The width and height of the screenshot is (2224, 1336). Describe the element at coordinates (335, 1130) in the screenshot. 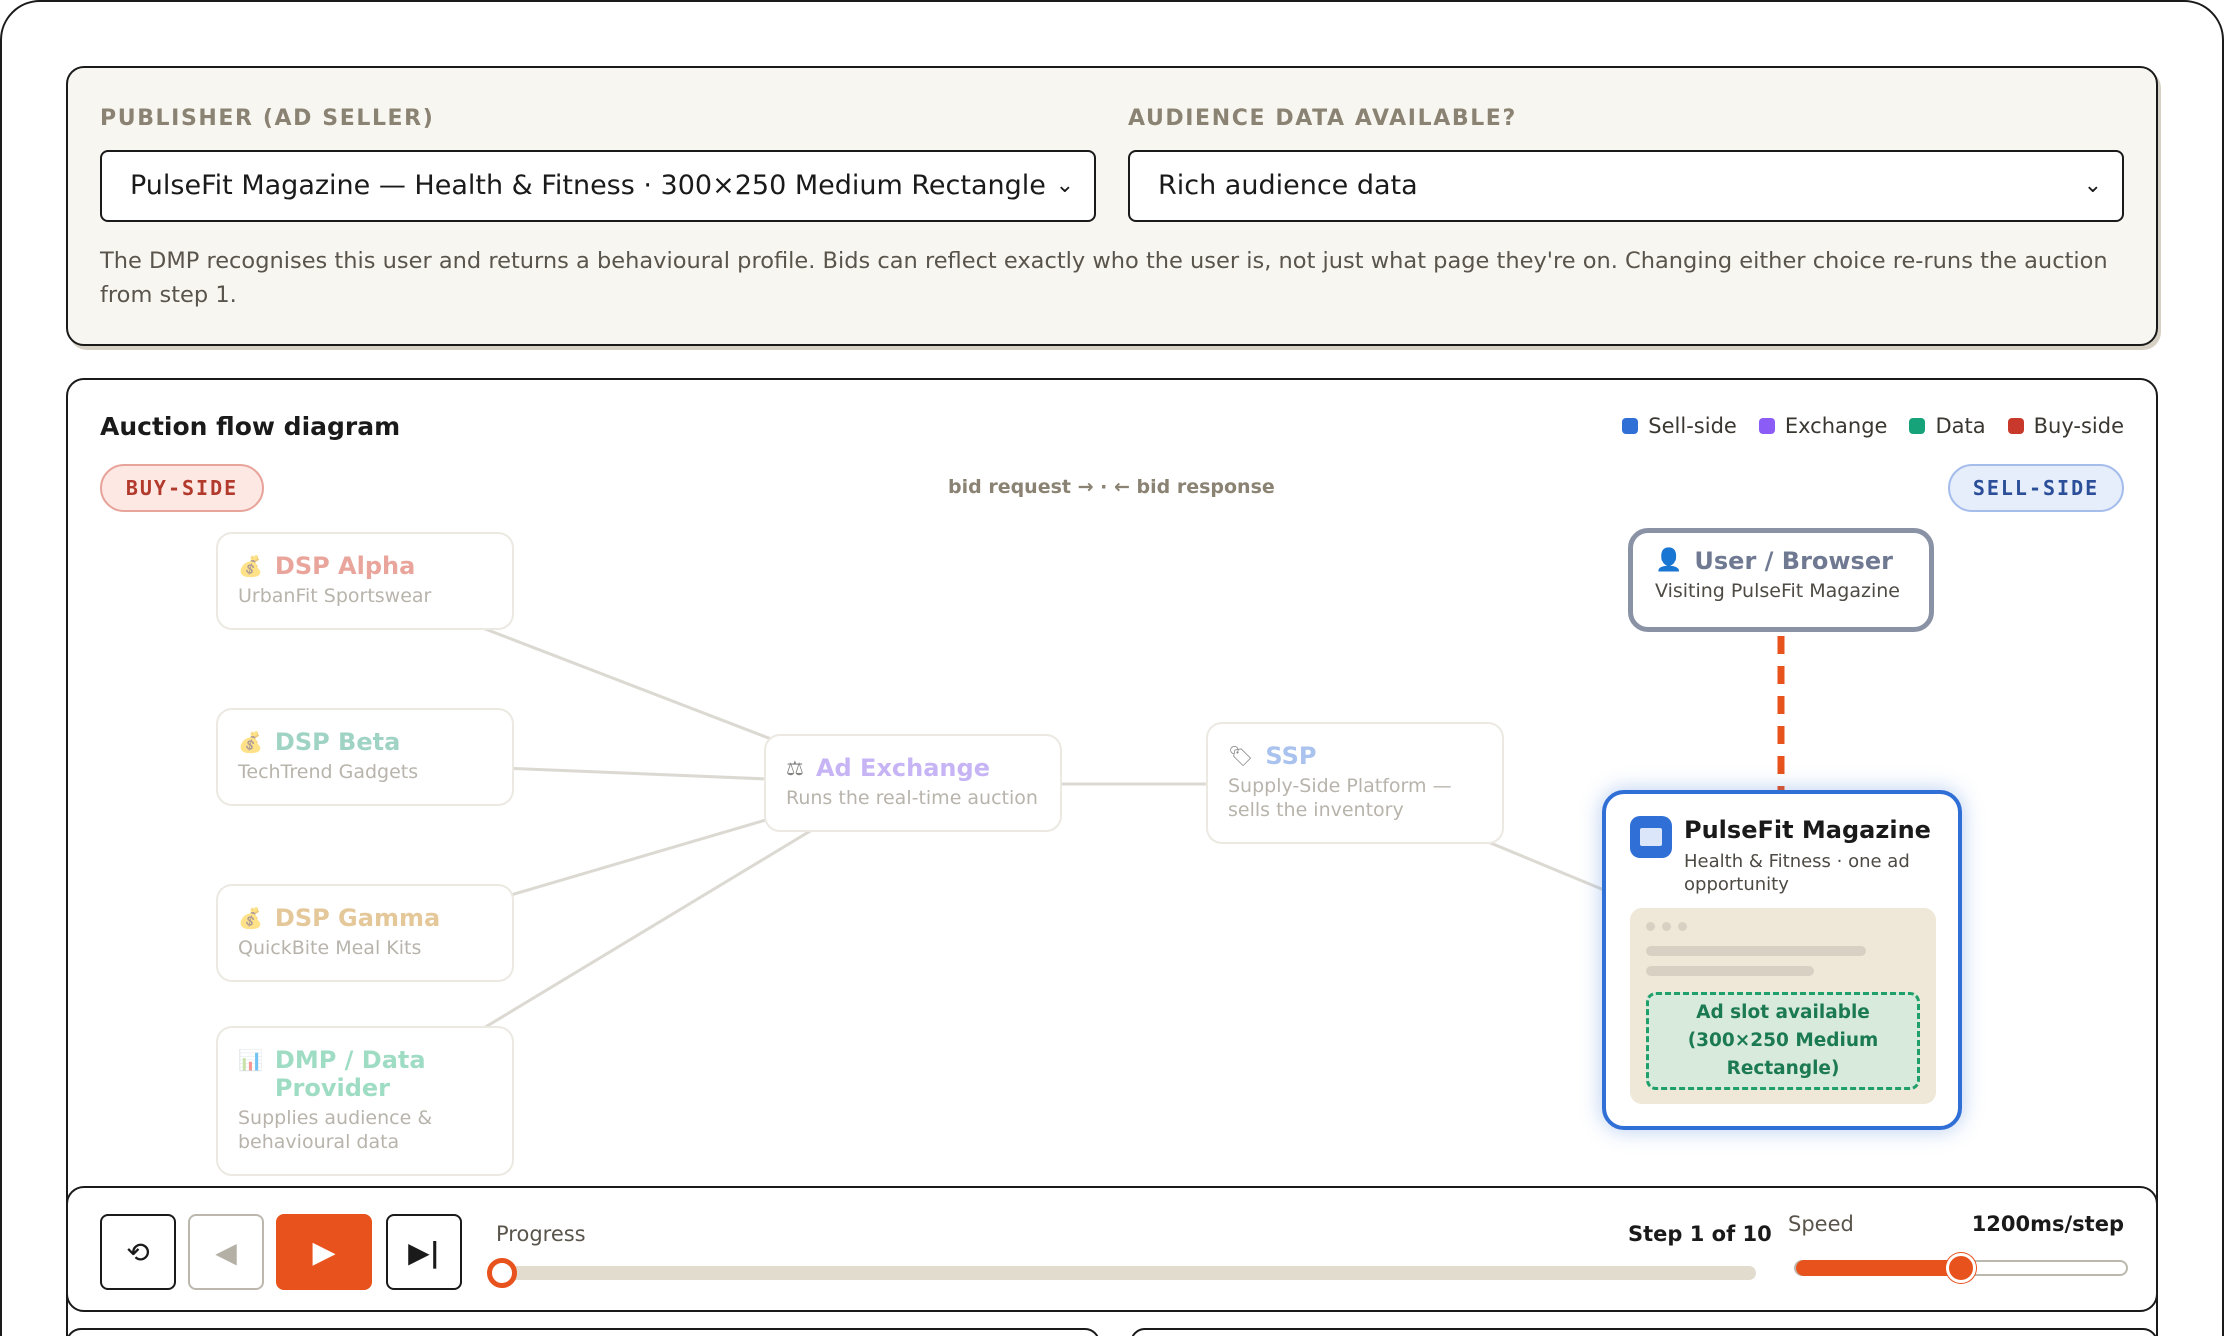

I see `node-subtitle: Supplies audience & behavioural data` at that location.